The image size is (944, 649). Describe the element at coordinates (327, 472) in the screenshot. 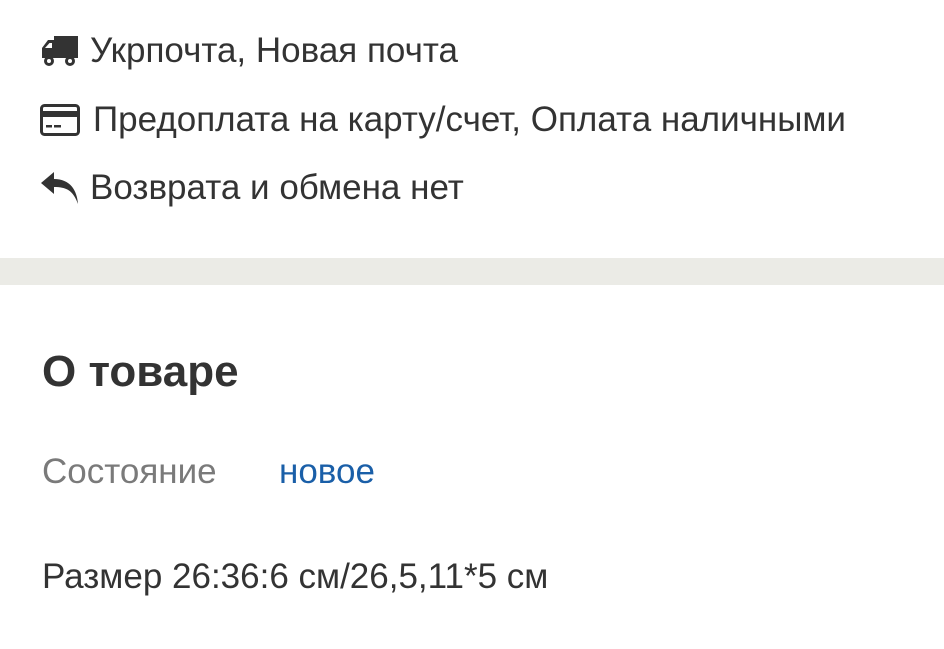

I see `condition-value-link: новое` at that location.